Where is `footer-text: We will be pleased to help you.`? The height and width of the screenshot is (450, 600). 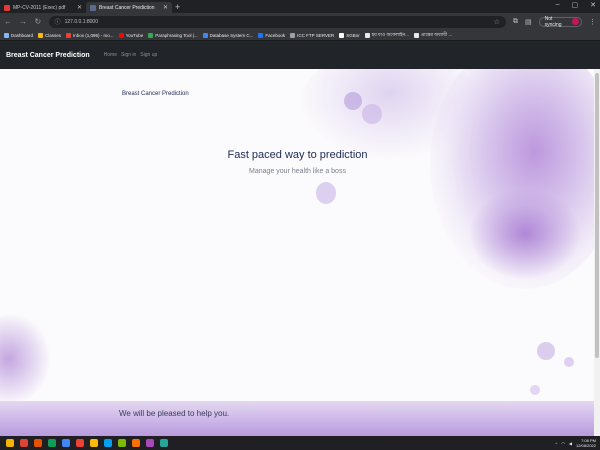
footer-text: We will be pleased to help you. is located at coordinates (174, 413).